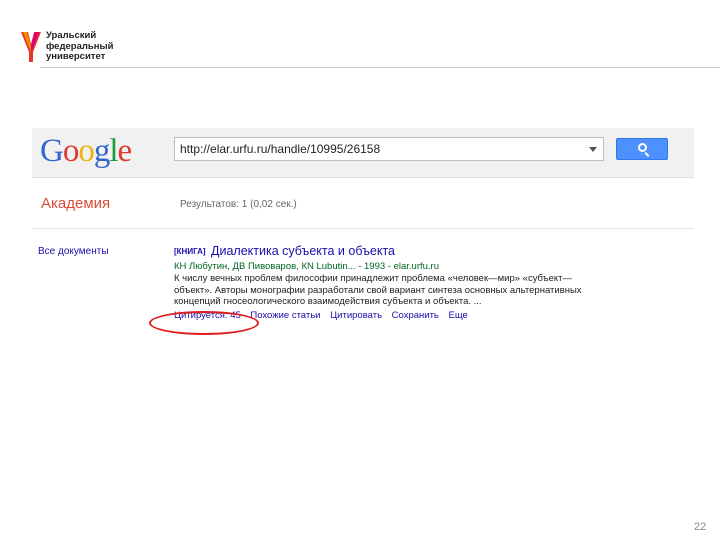 This screenshot has height=540, width=720. Describe the element at coordinates (238, 204) in the screenshot. I see `results-count: Результатов: 1 (0,02 сек.)` at that location.